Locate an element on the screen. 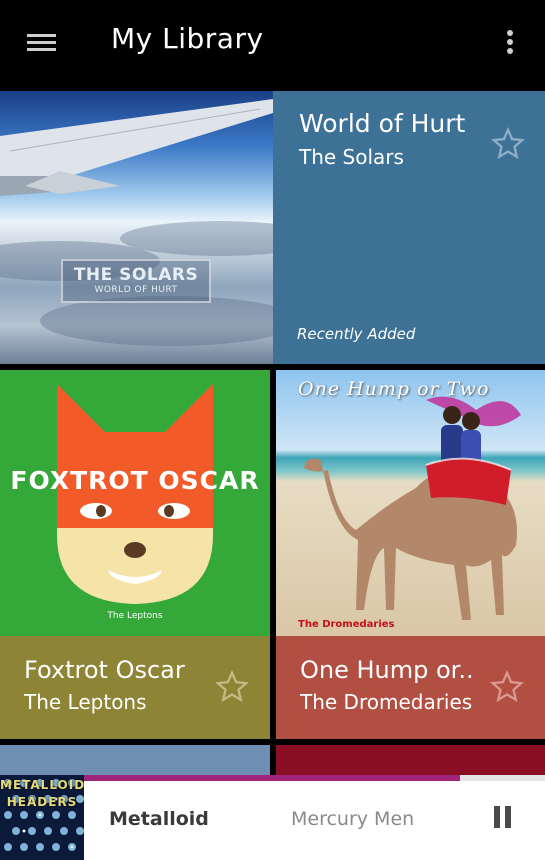 This screenshot has width=545, height=860. page-title: My Library is located at coordinates (187, 38).